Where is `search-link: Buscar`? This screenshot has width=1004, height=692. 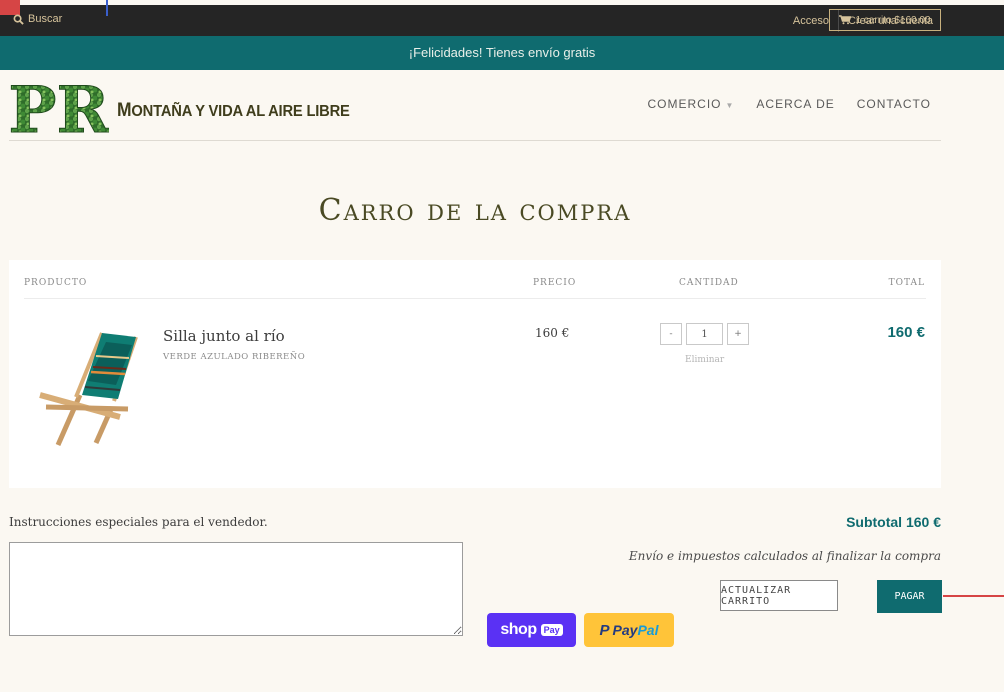 search-link: Buscar is located at coordinates (37, 19).